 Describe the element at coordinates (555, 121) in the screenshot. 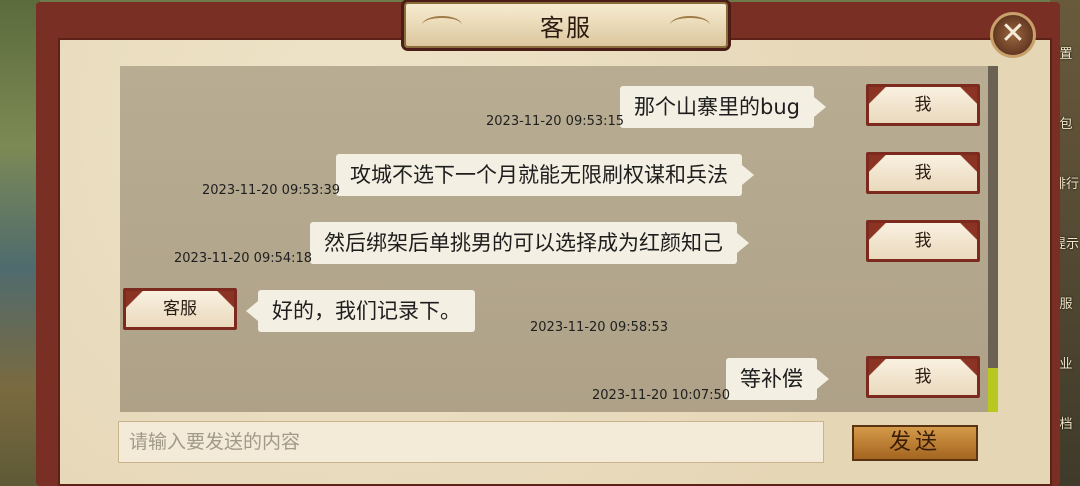

I see `message-timestamp: 2023-11-20 09:53:15` at that location.